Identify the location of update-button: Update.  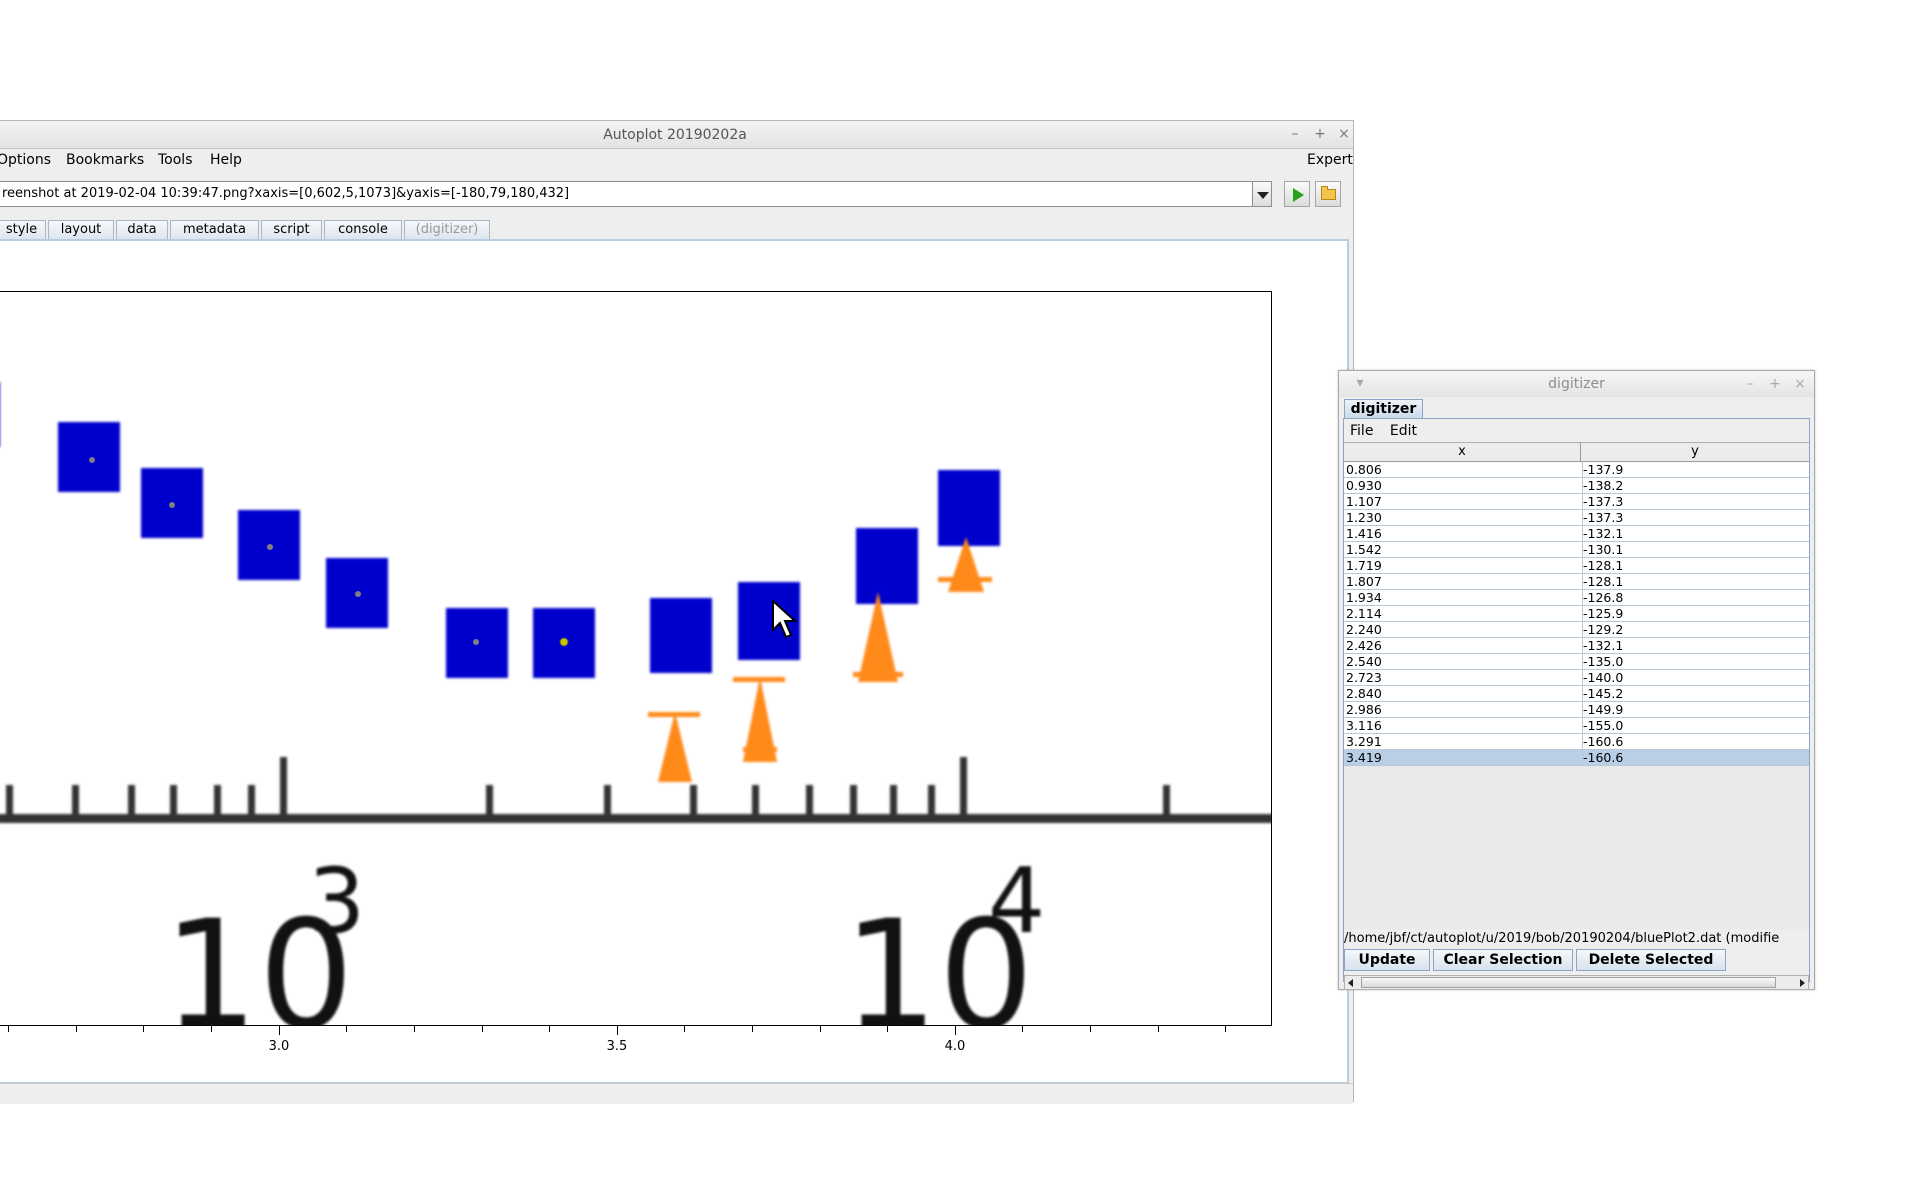
(1387, 960).